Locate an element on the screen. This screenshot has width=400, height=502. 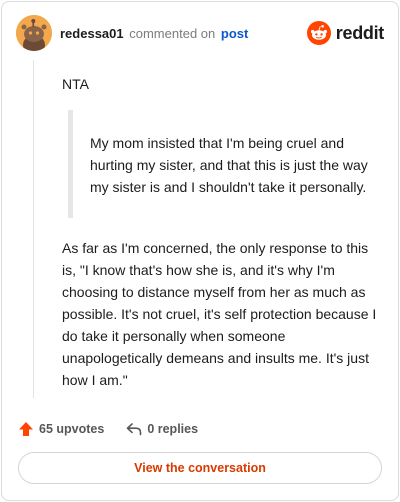
reply-button: 0 replies is located at coordinates (162, 429).